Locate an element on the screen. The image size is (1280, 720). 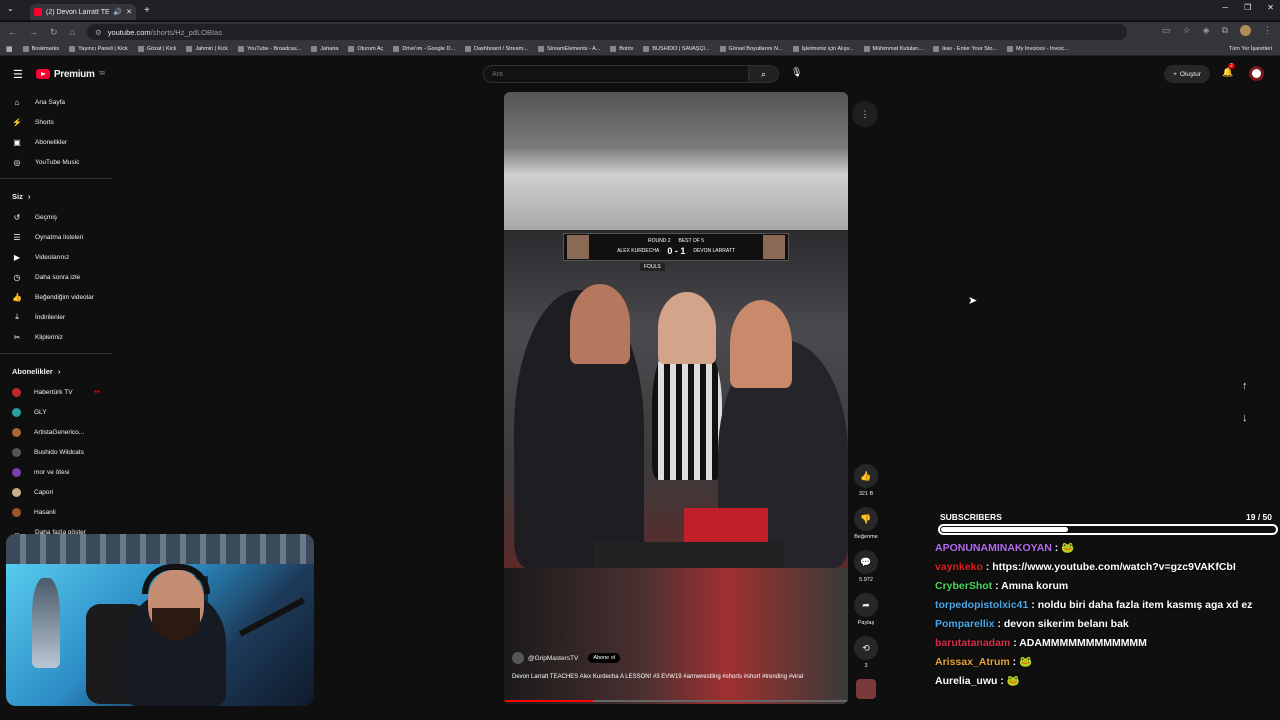
sidebar-item: ⌂ Ana Sayfa is located at coordinates (56, 102).